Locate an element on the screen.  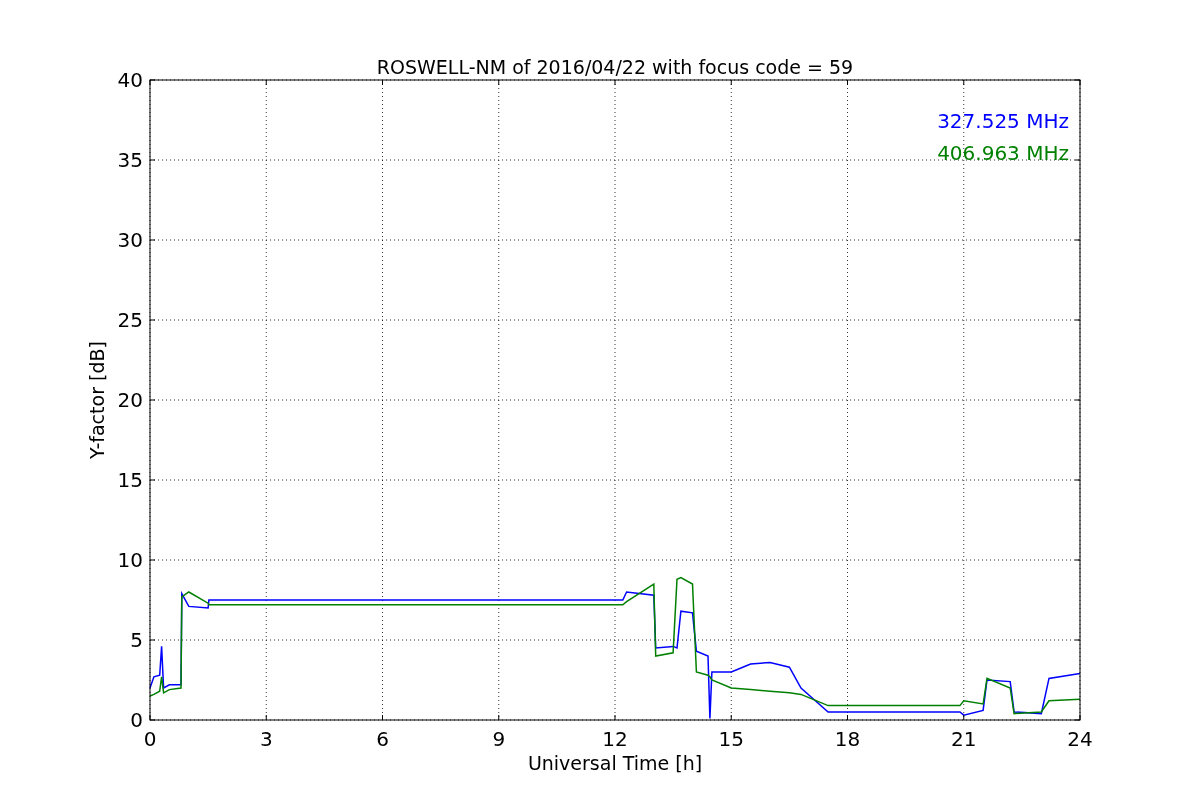
y-tick-label: 30 is located at coordinates (130, 240).